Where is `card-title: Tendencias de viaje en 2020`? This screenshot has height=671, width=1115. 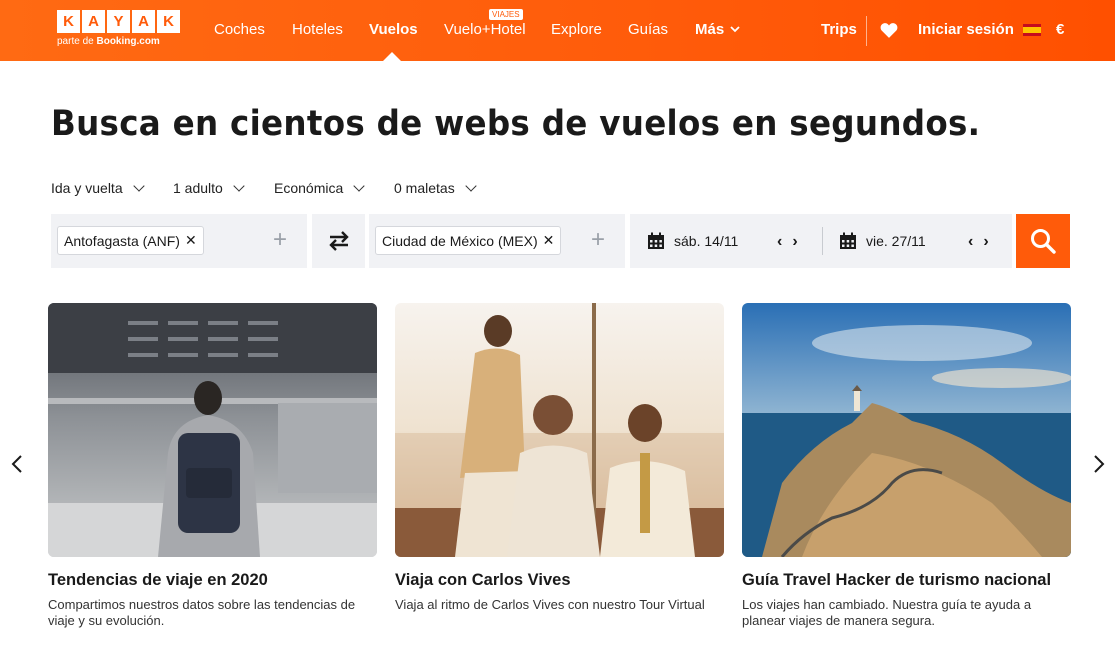
card-title: Tendencias de viaje en 2020 is located at coordinates (212, 580).